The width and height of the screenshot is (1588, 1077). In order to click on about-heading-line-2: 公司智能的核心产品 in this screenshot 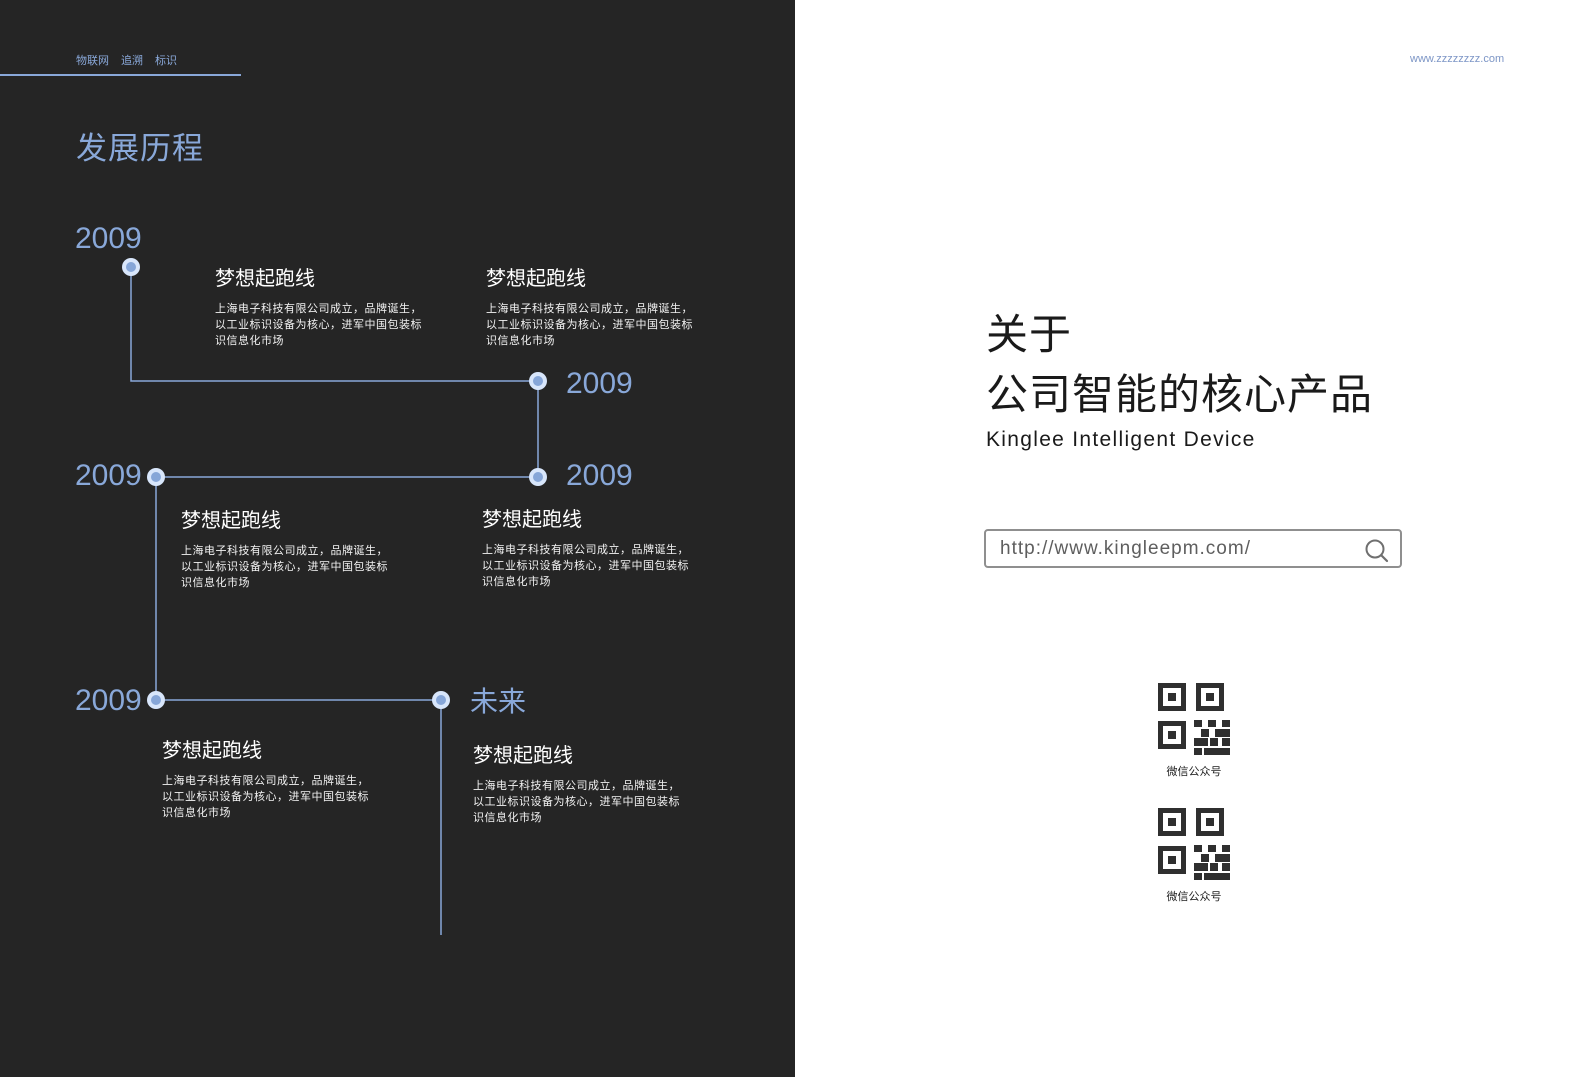, I will do `click(1180, 394)`.